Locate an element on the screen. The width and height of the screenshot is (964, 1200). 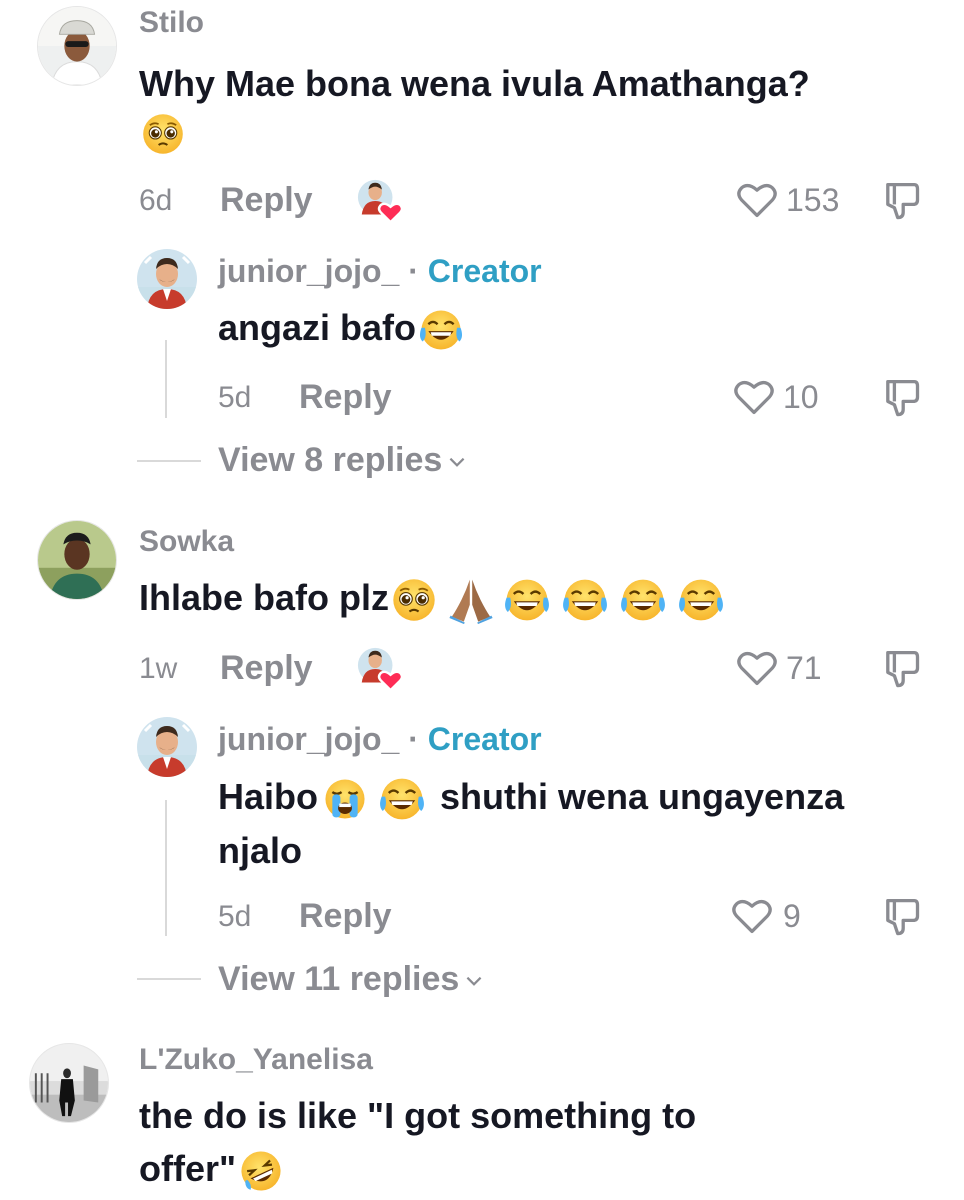
reply-text: Haibo shuthi wena ungayenza is located at coordinates (531, 797).